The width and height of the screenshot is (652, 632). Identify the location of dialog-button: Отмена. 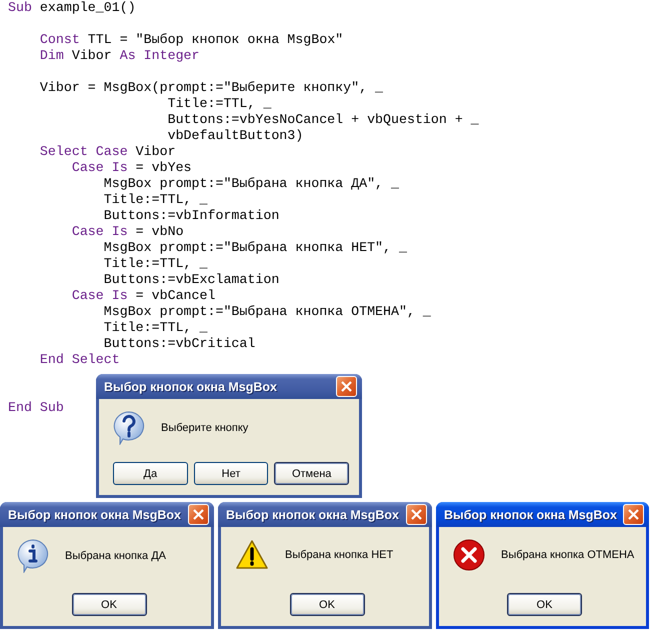
(312, 473).